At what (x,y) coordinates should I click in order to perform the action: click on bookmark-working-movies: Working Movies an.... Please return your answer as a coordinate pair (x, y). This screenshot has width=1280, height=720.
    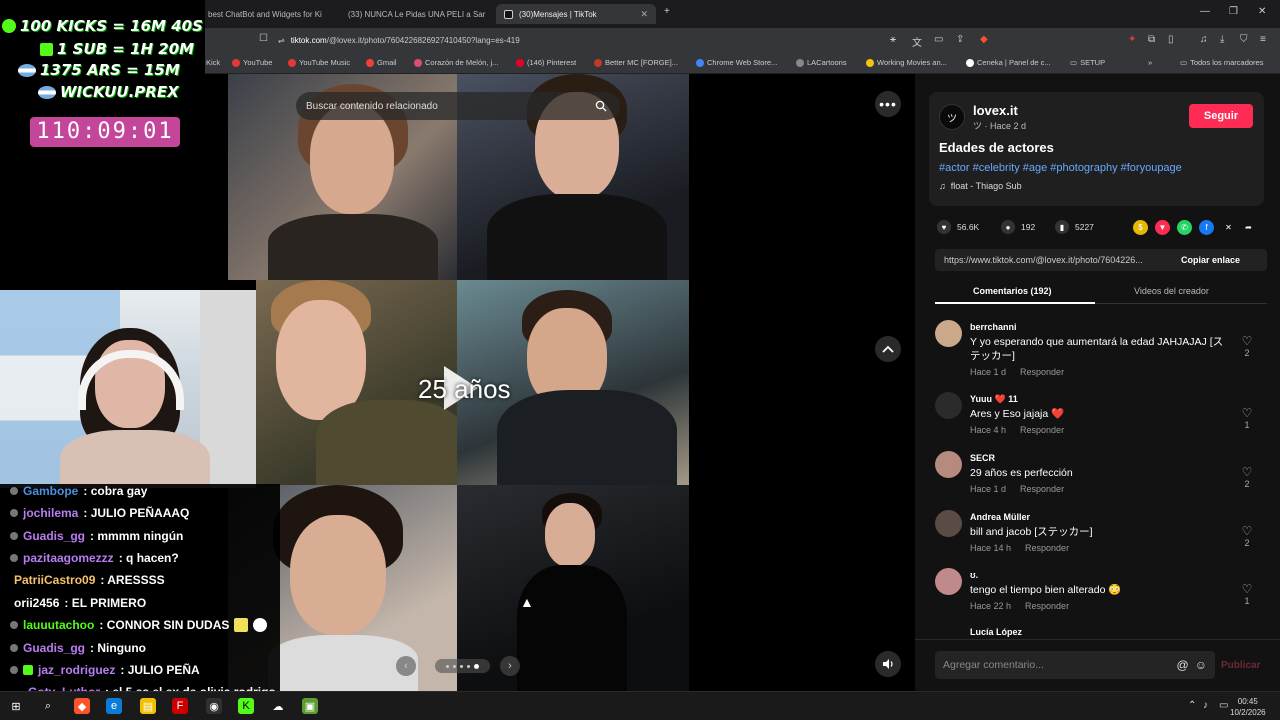
    Looking at the image, I should click on (906, 62).